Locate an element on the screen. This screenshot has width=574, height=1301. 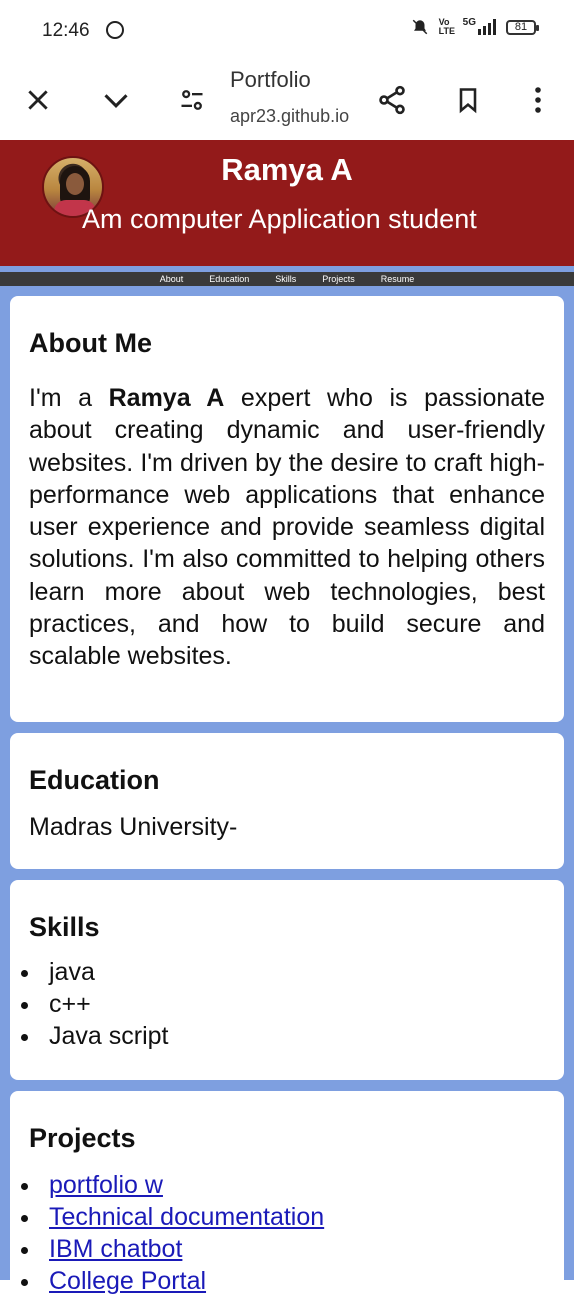
signal-icon is located at coordinates (487, 27).